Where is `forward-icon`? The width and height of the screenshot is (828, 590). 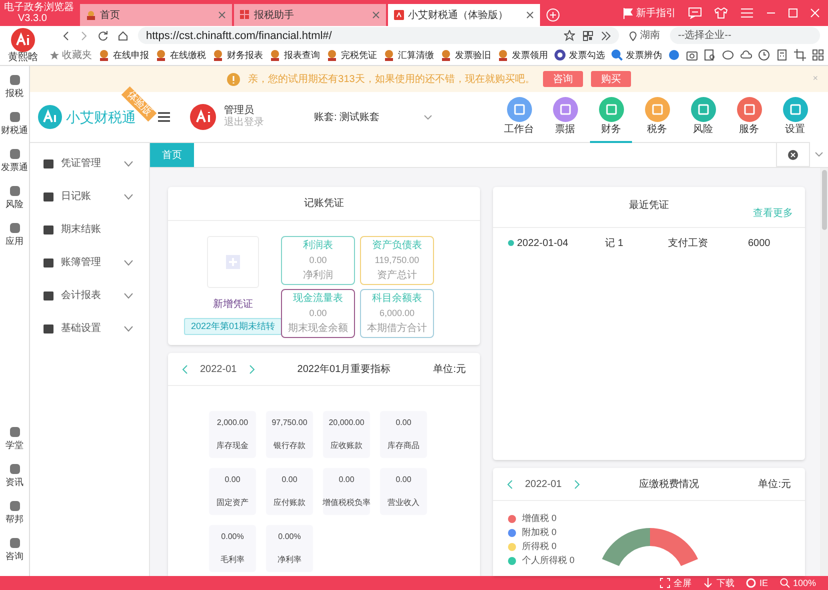 forward-icon is located at coordinates (84, 35).